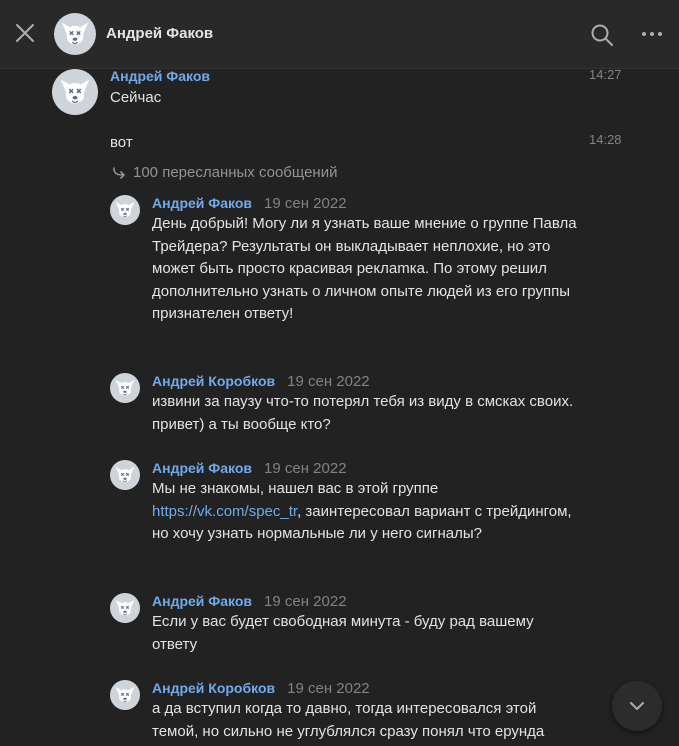 The height and width of the screenshot is (746, 679). I want to click on forwarded-messages-link: 100 пересланных сообщений, so click(224, 172).